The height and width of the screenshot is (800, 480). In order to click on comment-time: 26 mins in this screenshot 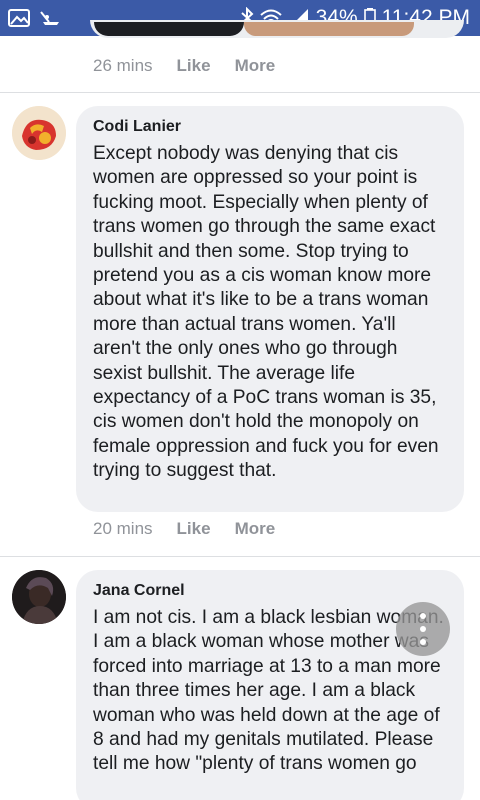, I will do `click(123, 65)`.